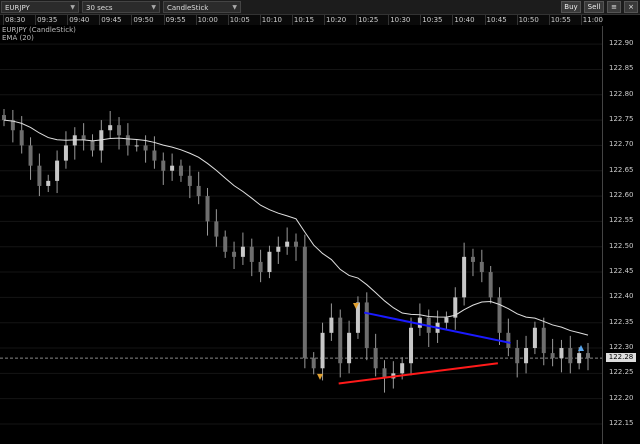 The height and width of the screenshot is (444, 640). Describe the element at coordinates (621, 271) in the screenshot. I see `price-tick-label: 122.45` at that location.